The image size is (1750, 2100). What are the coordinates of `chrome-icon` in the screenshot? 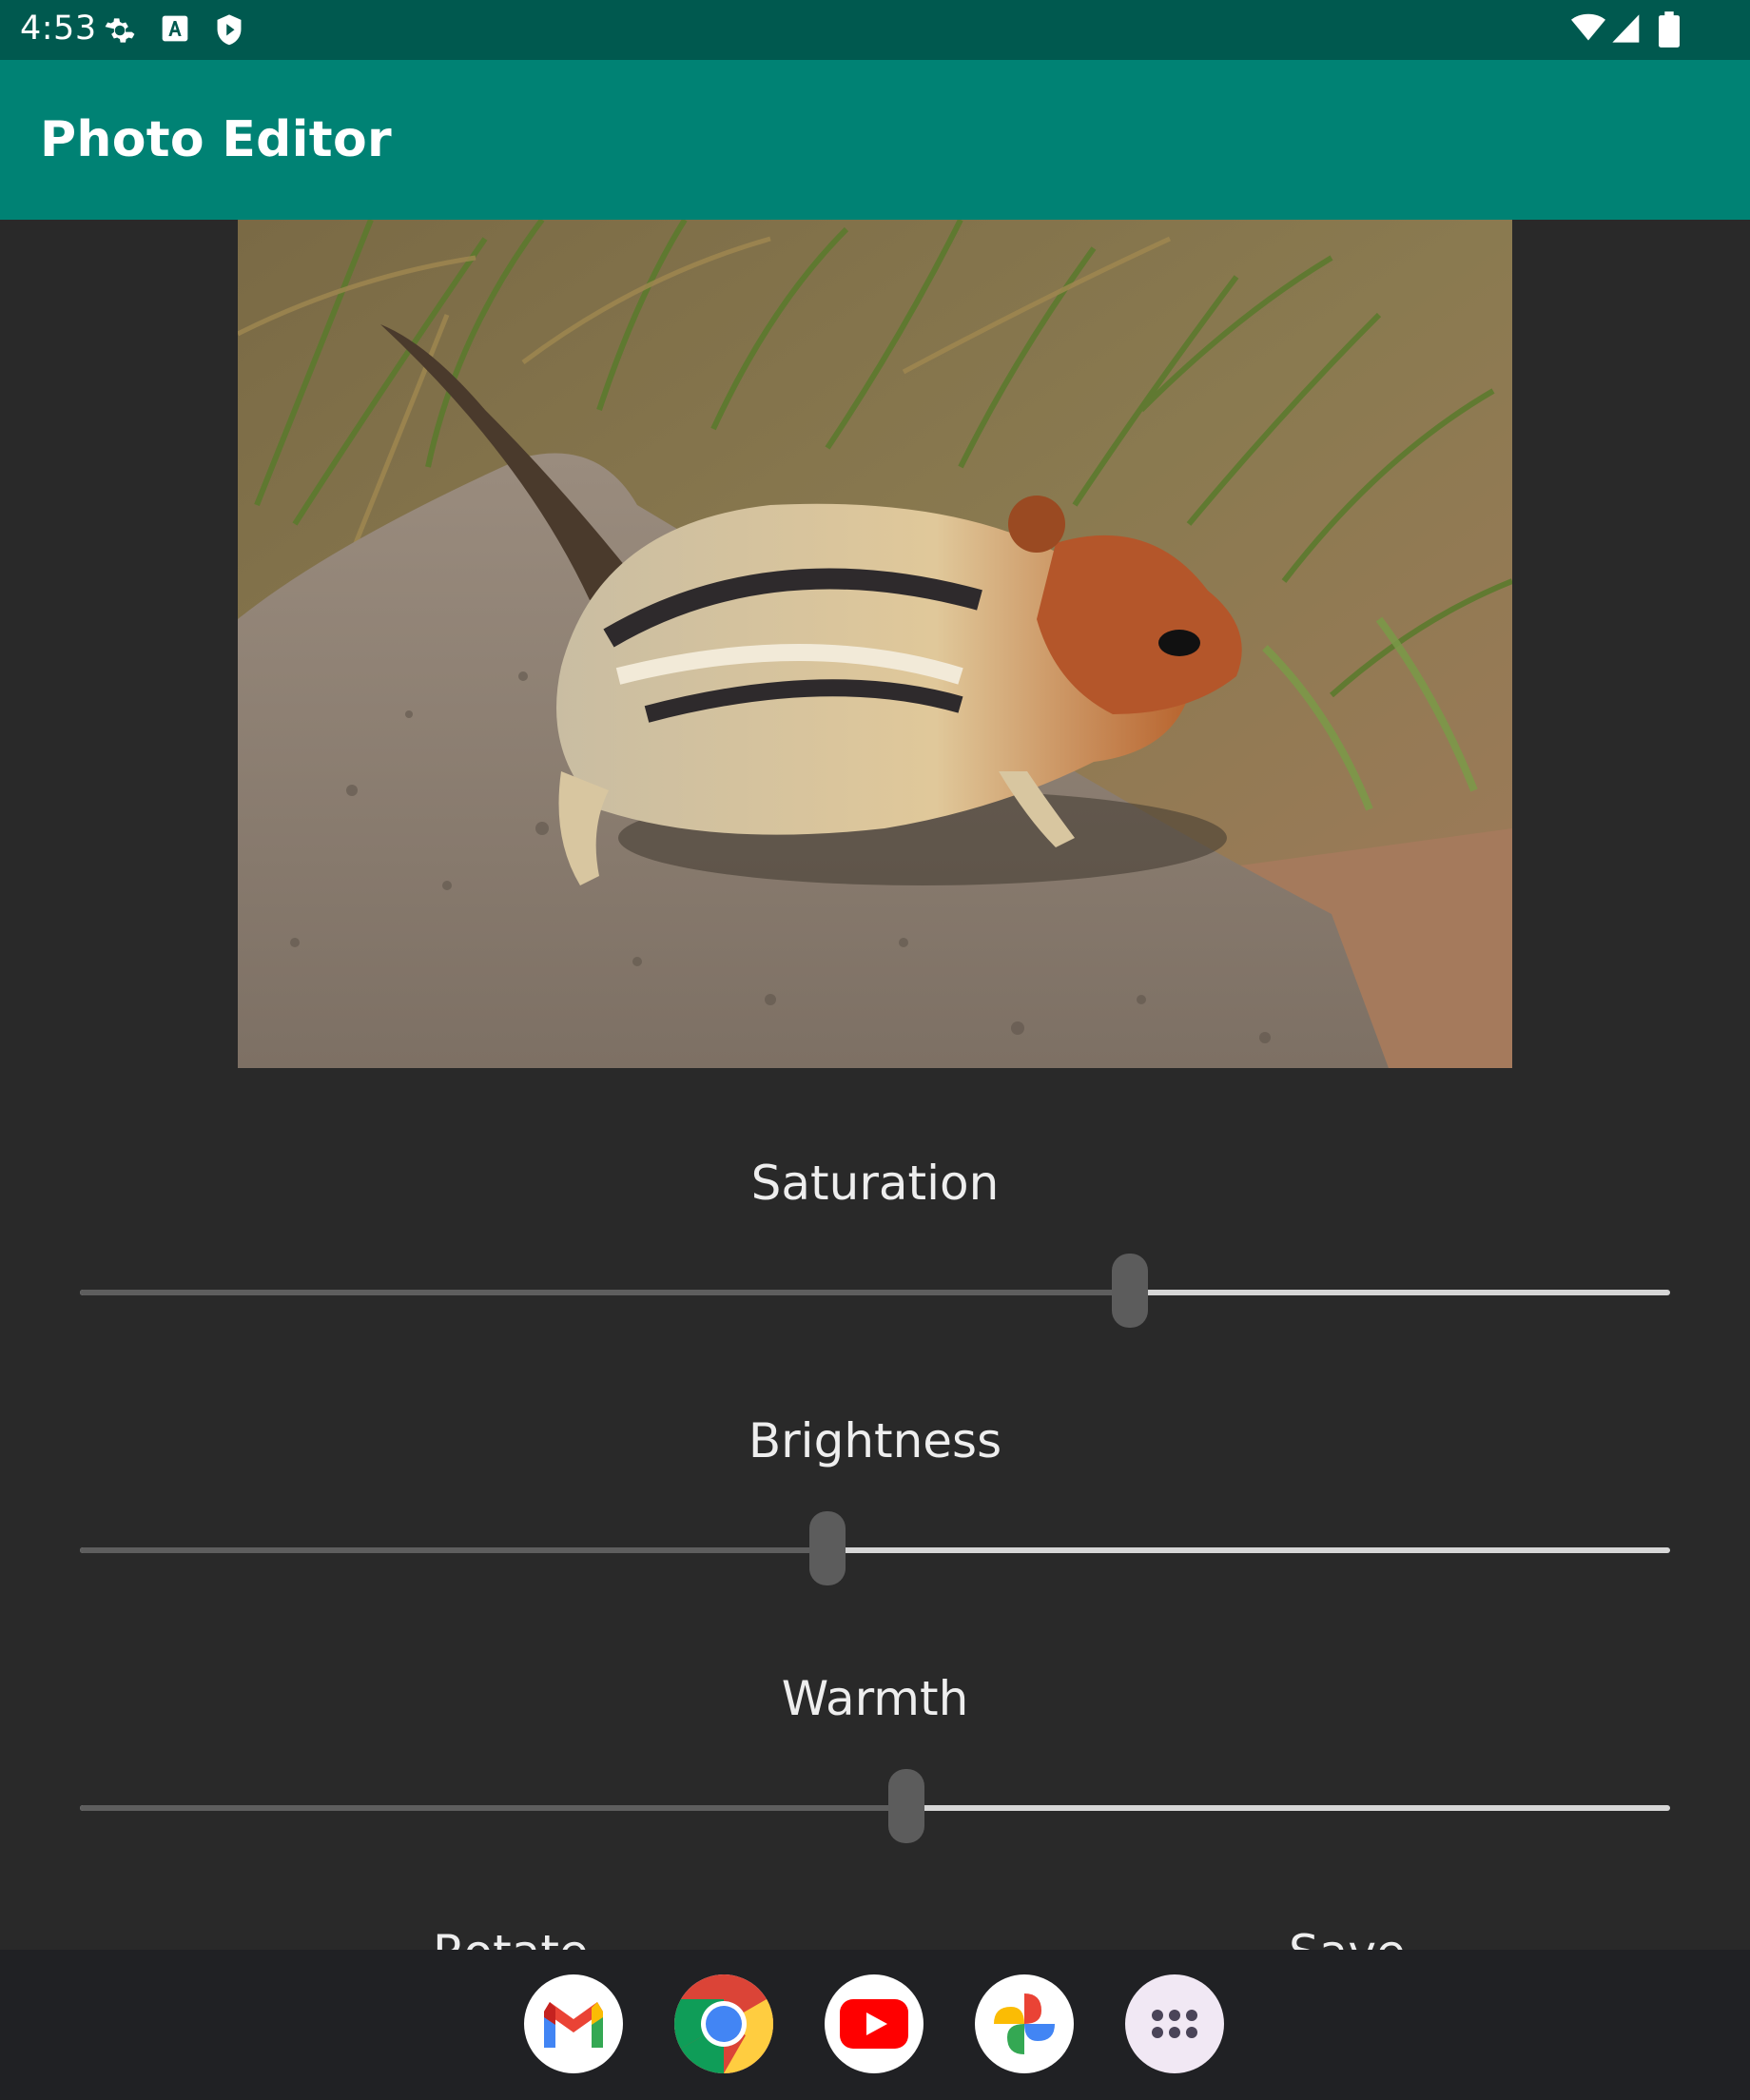 It's located at (723, 2023).